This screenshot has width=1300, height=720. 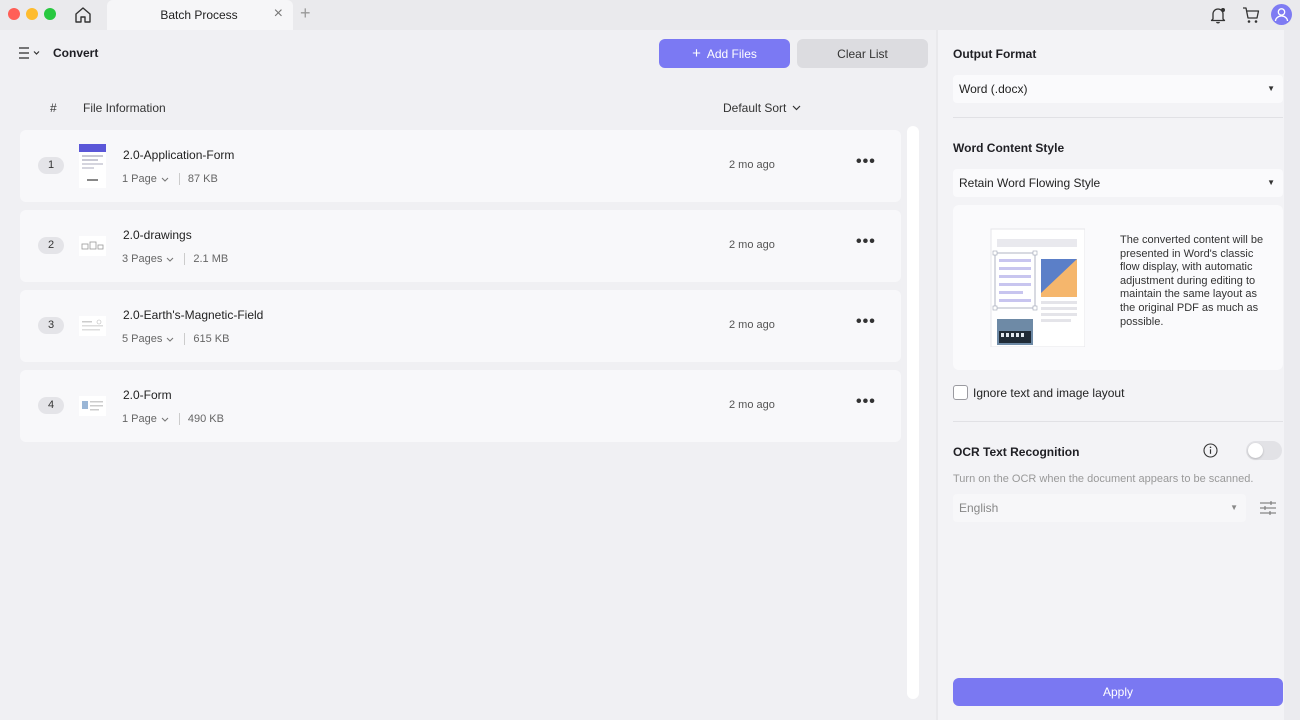 What do you see at coordinates (32, 14) in the screenshot?
I see `minimize-window-button` at bounding box center [32, 14].